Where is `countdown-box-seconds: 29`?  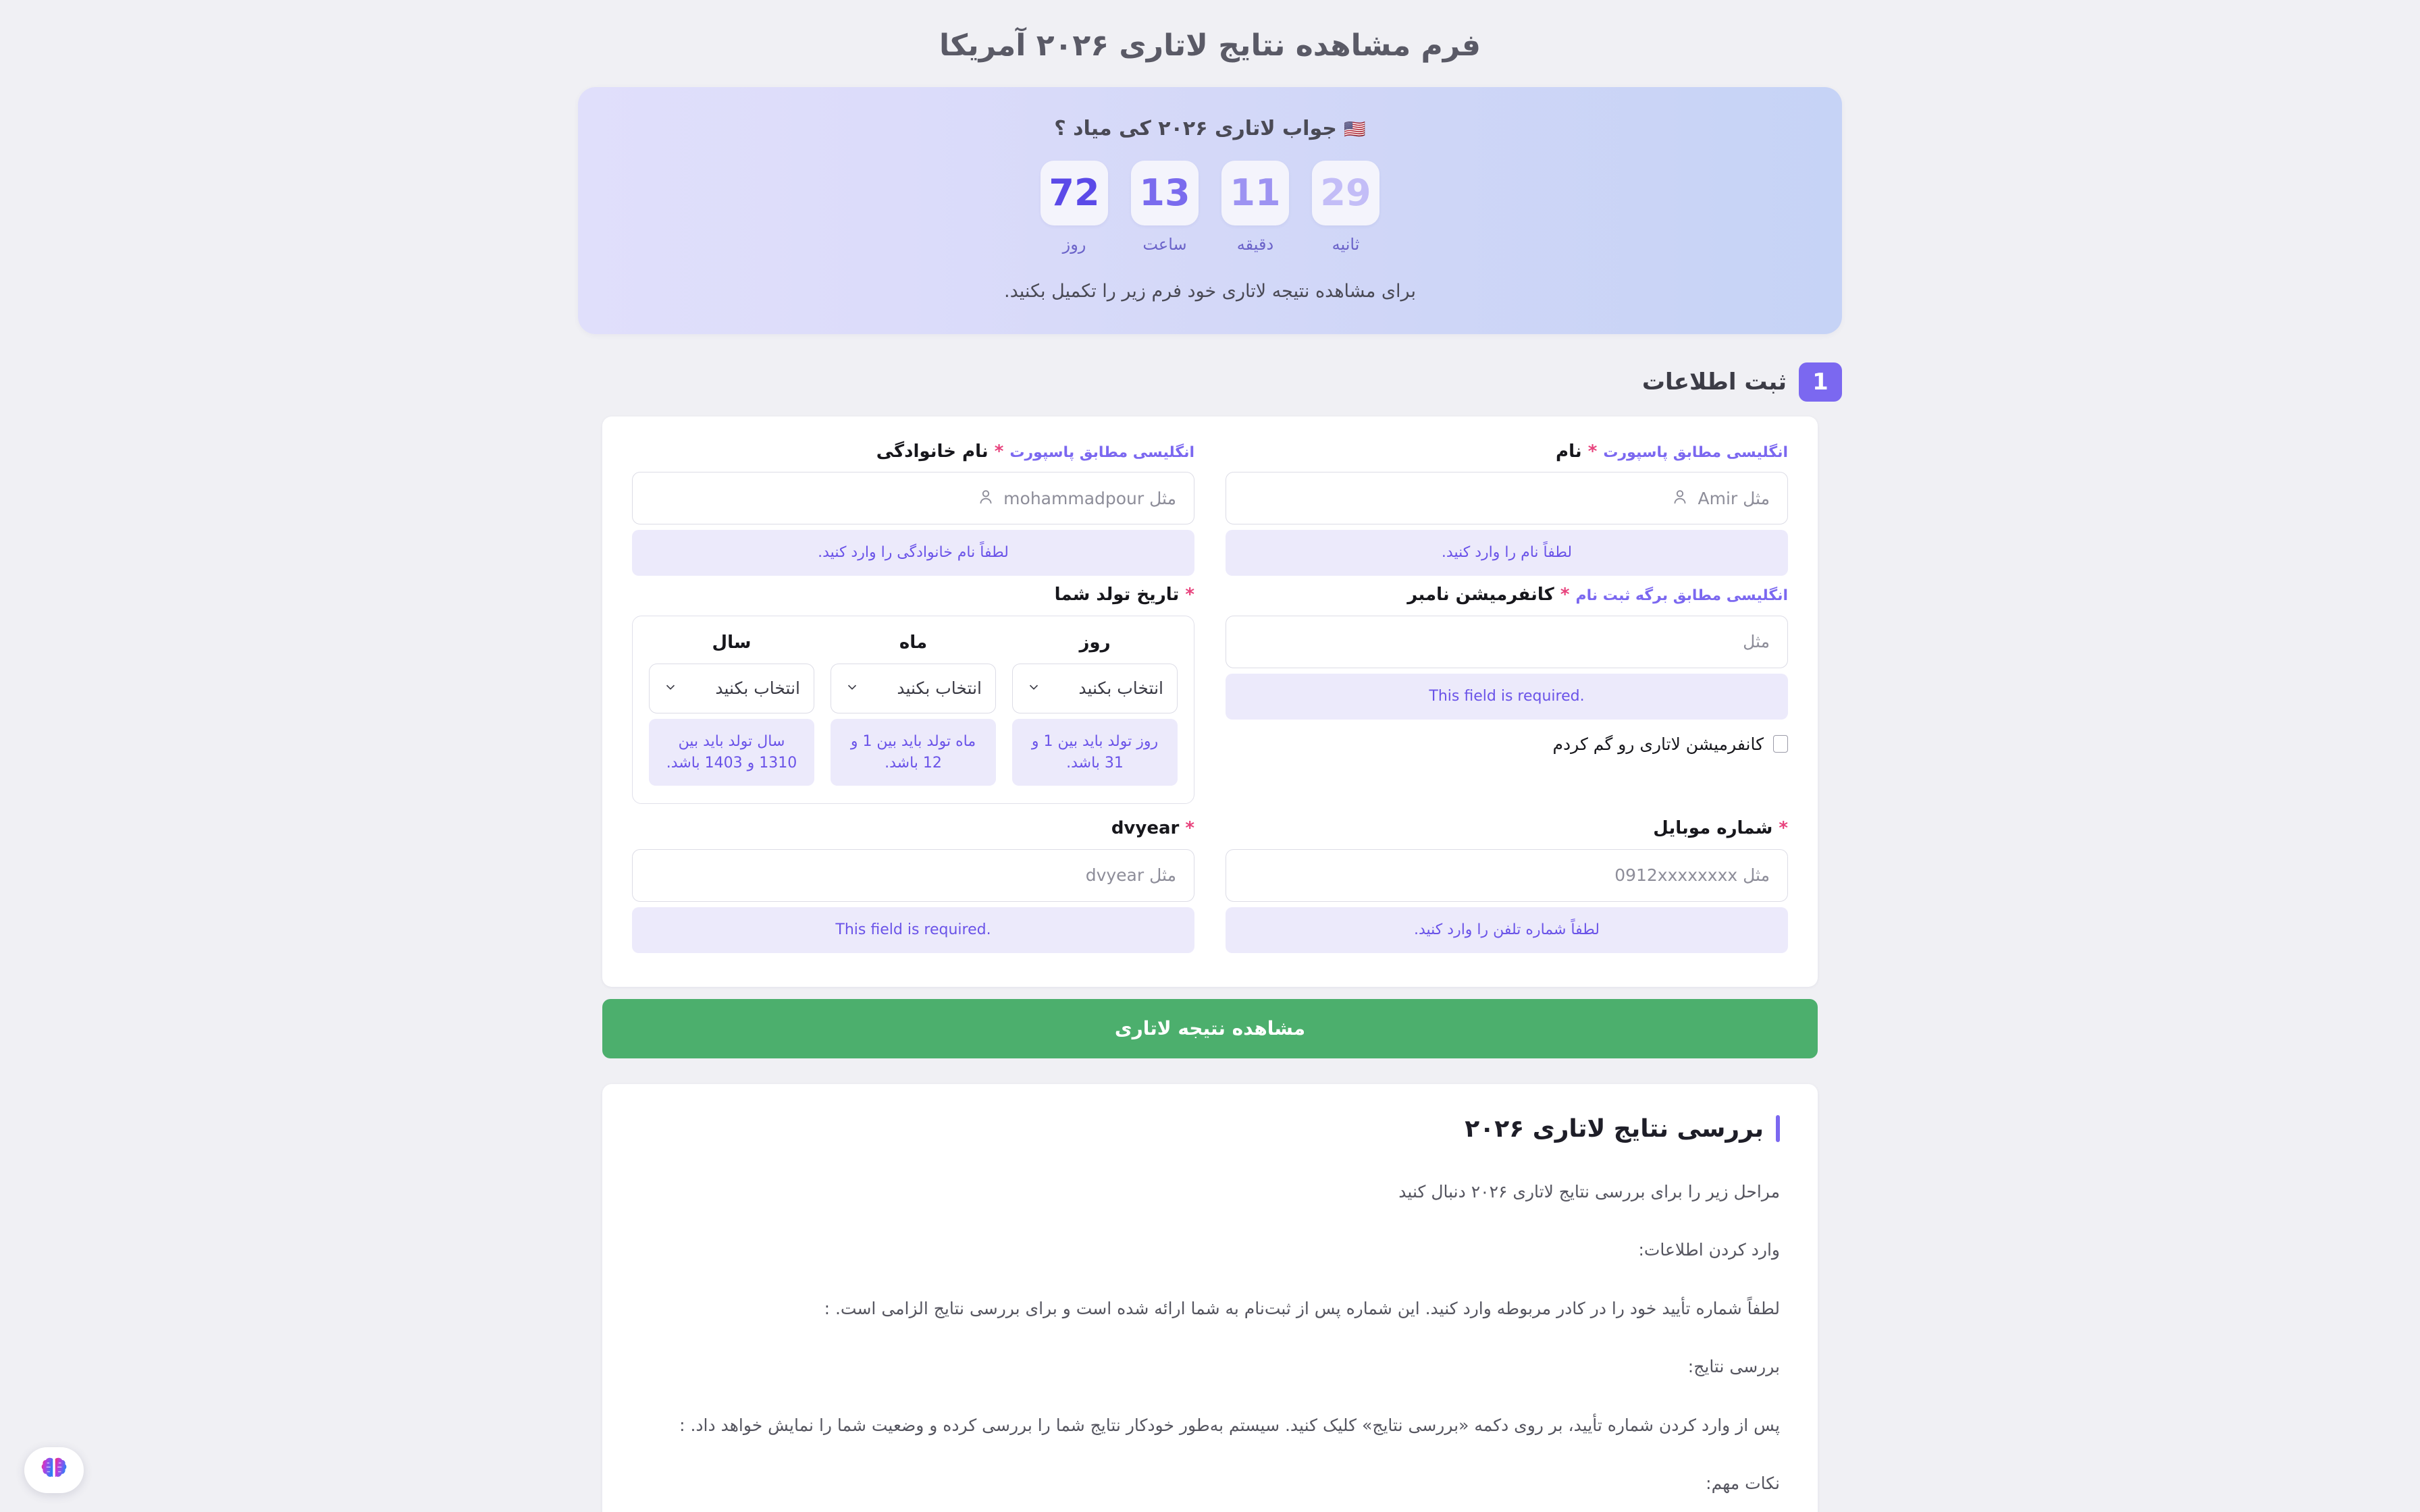 countdown-box-seconds: 29 is located at coordinates (1345, 193).